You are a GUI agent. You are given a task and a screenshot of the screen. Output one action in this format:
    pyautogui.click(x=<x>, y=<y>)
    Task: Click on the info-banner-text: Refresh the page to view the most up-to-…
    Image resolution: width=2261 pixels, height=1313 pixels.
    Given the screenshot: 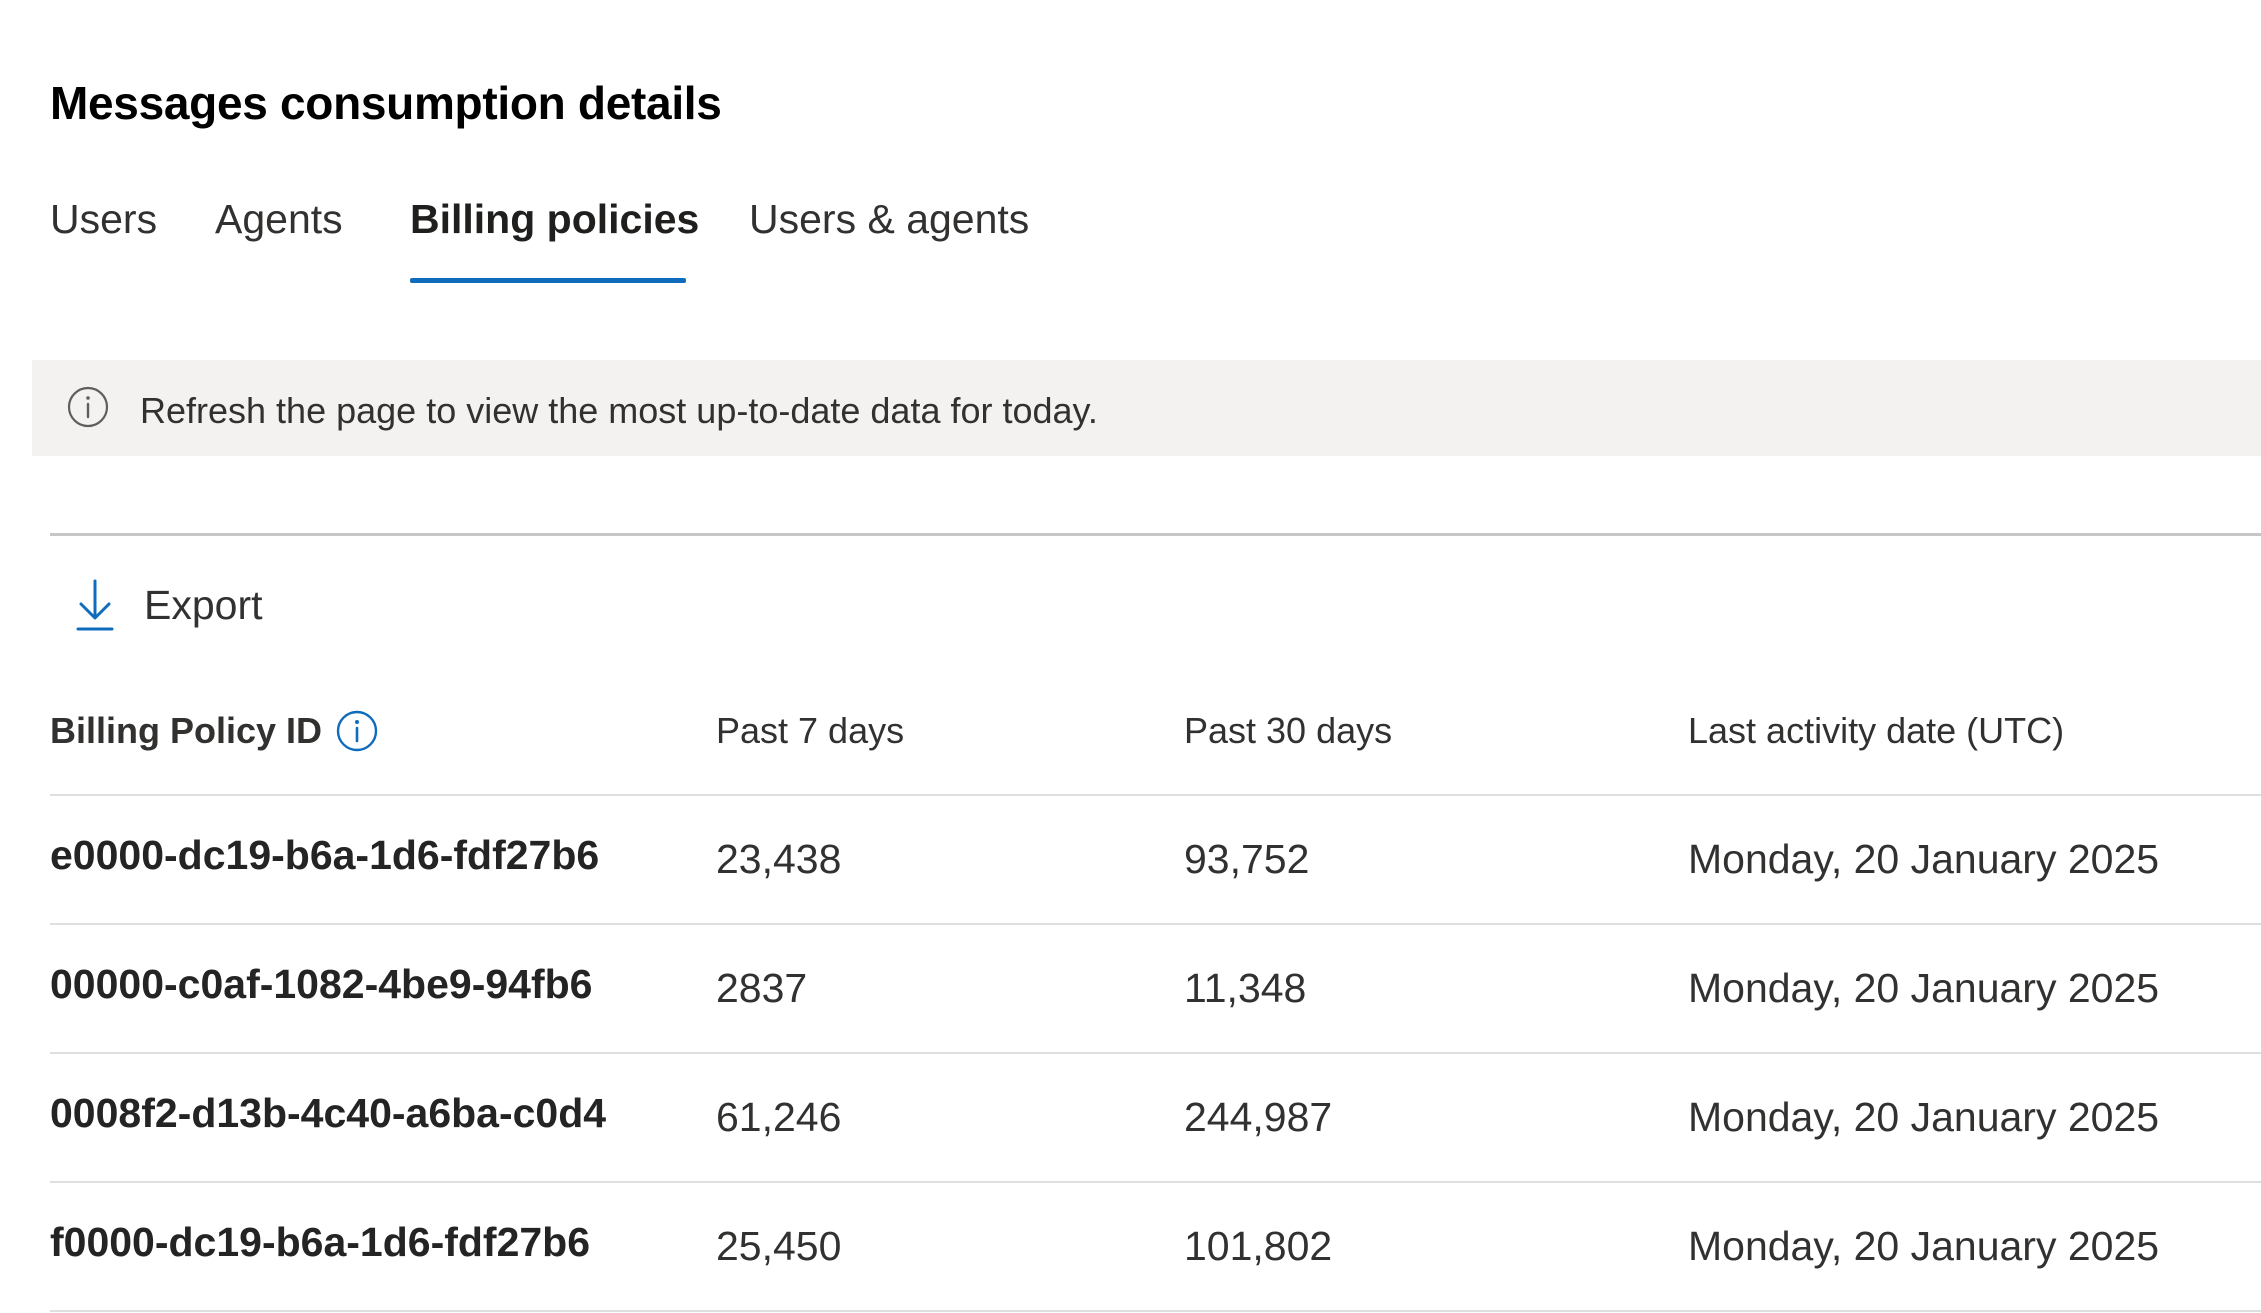 What is the action you would take?
    pyautogui.click(x=619, y=410)
    